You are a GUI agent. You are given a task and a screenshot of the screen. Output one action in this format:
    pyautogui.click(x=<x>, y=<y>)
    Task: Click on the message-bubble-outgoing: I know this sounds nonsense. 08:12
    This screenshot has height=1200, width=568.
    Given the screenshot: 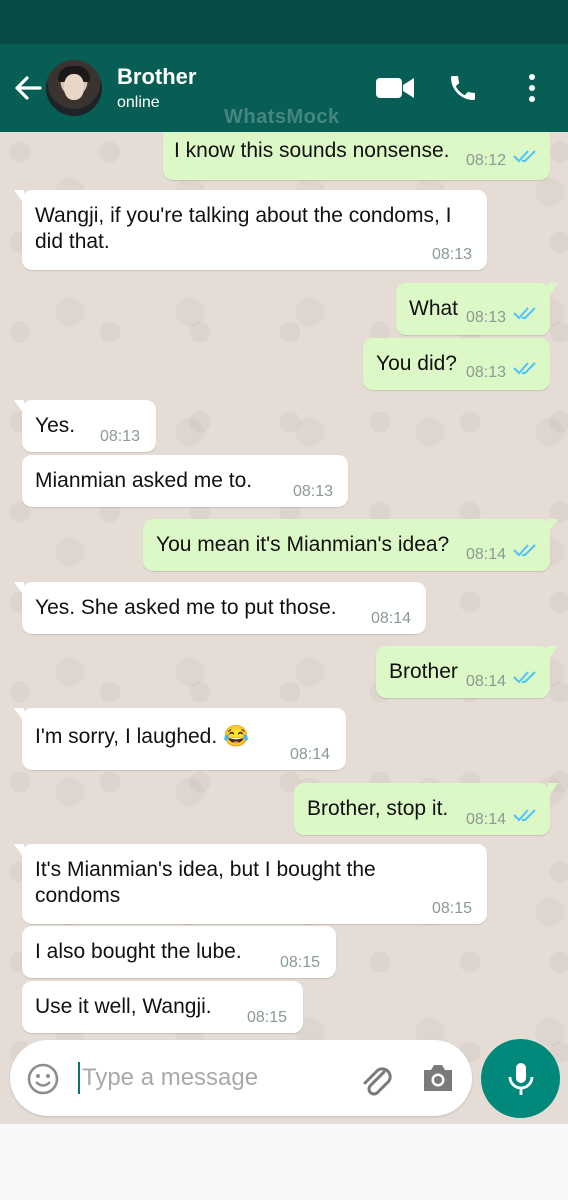 What is the action you would take?
    pyautogui.click(x=356, y=156)
    